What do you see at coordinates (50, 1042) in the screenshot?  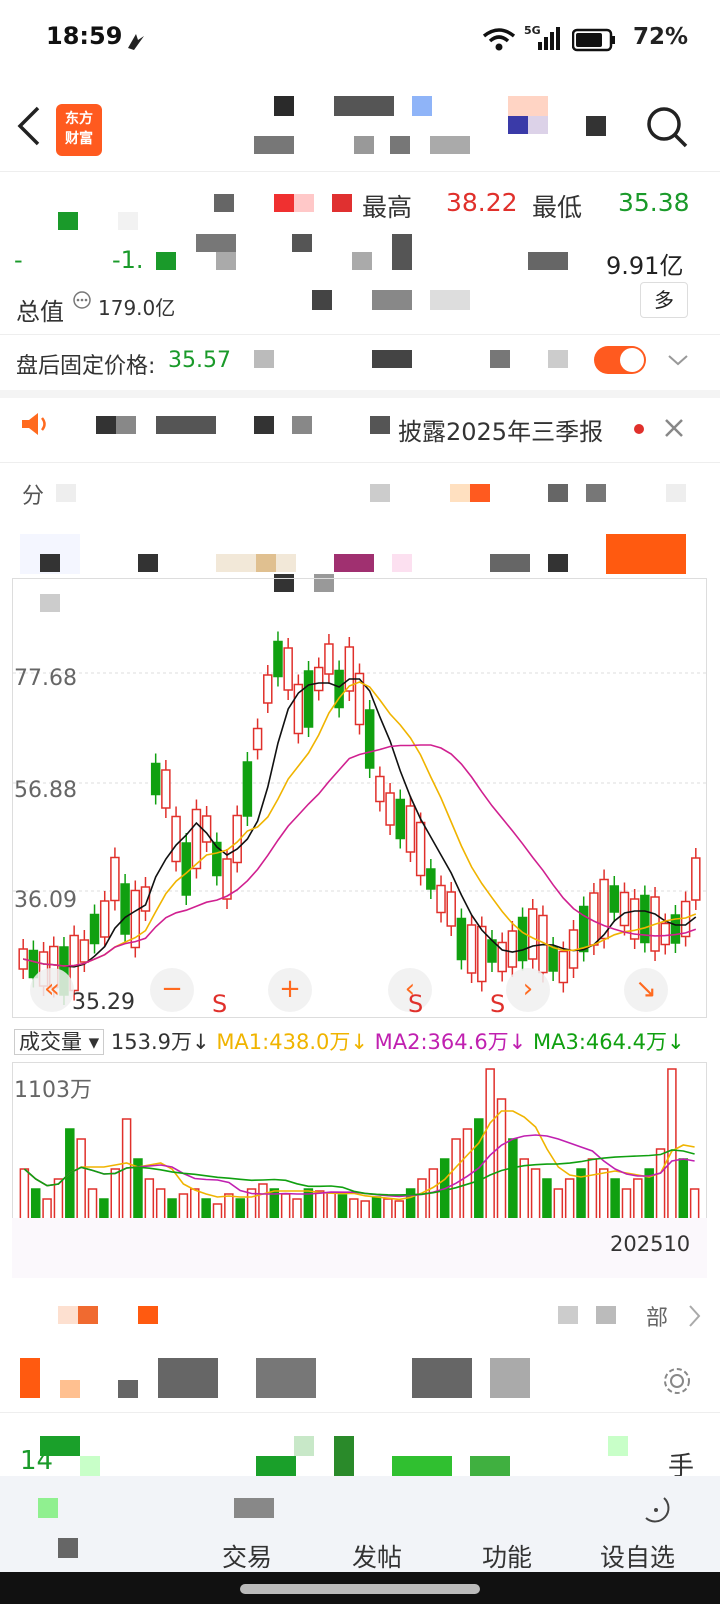 I see `volume-selector-label: 成交量` at bounding box center [50, 1042].